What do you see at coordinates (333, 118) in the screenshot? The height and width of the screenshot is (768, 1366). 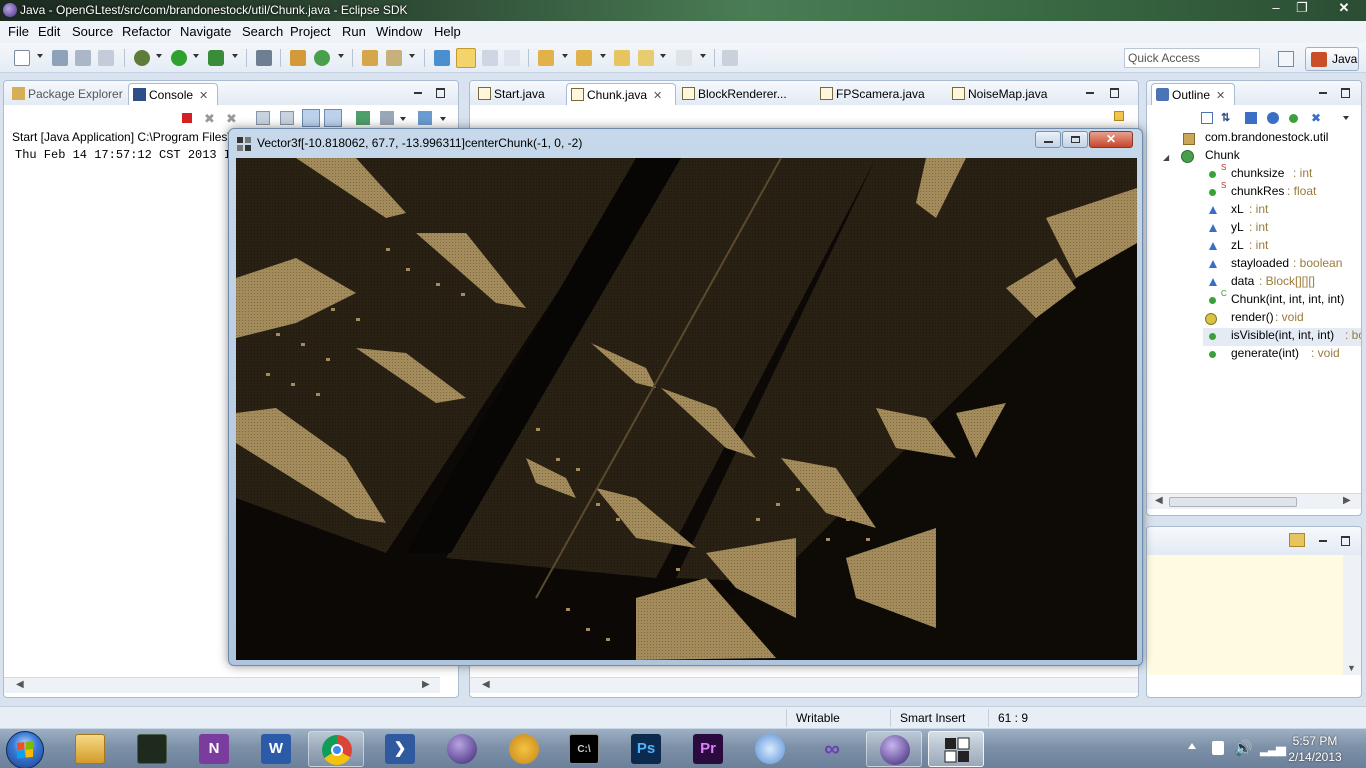 I see `word-wrap-icon` at bounding box center [333, 118].